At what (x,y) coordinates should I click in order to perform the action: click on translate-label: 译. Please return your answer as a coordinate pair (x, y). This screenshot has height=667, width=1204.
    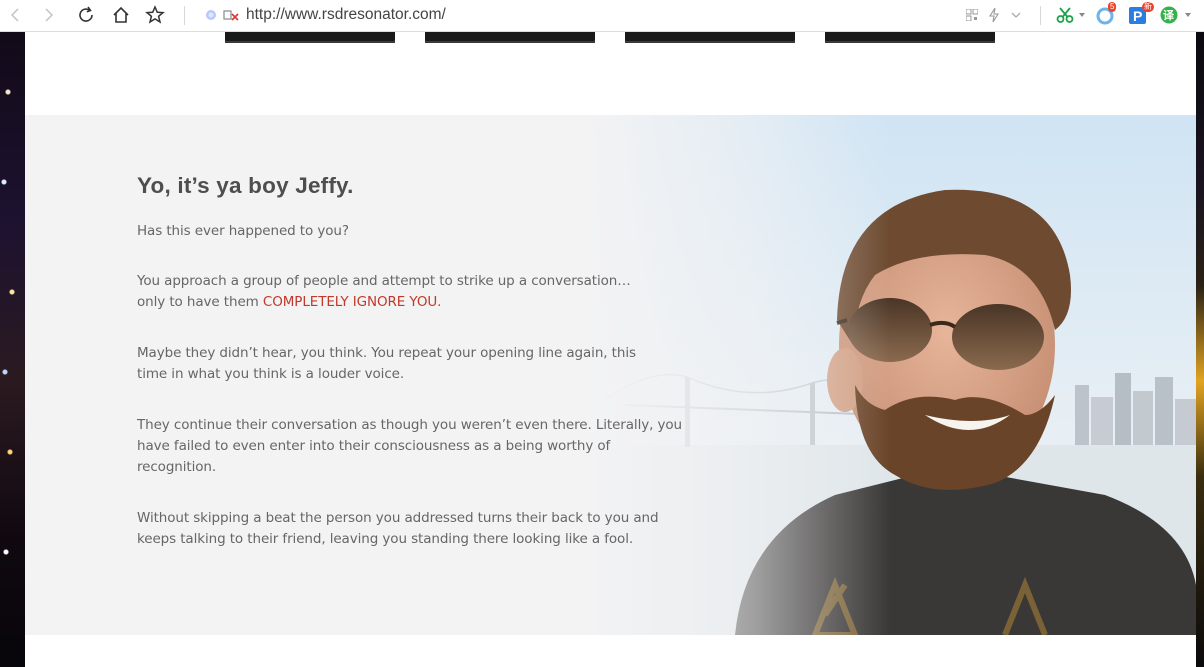
    Looking at the image, I should click on (1168, 16).